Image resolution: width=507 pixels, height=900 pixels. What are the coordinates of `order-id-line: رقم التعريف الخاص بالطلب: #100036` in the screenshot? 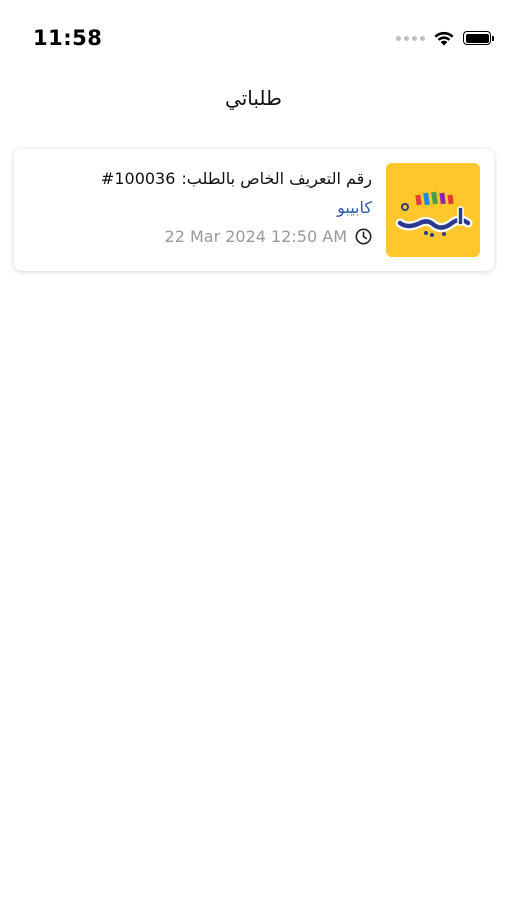 It's located at (202, 179).